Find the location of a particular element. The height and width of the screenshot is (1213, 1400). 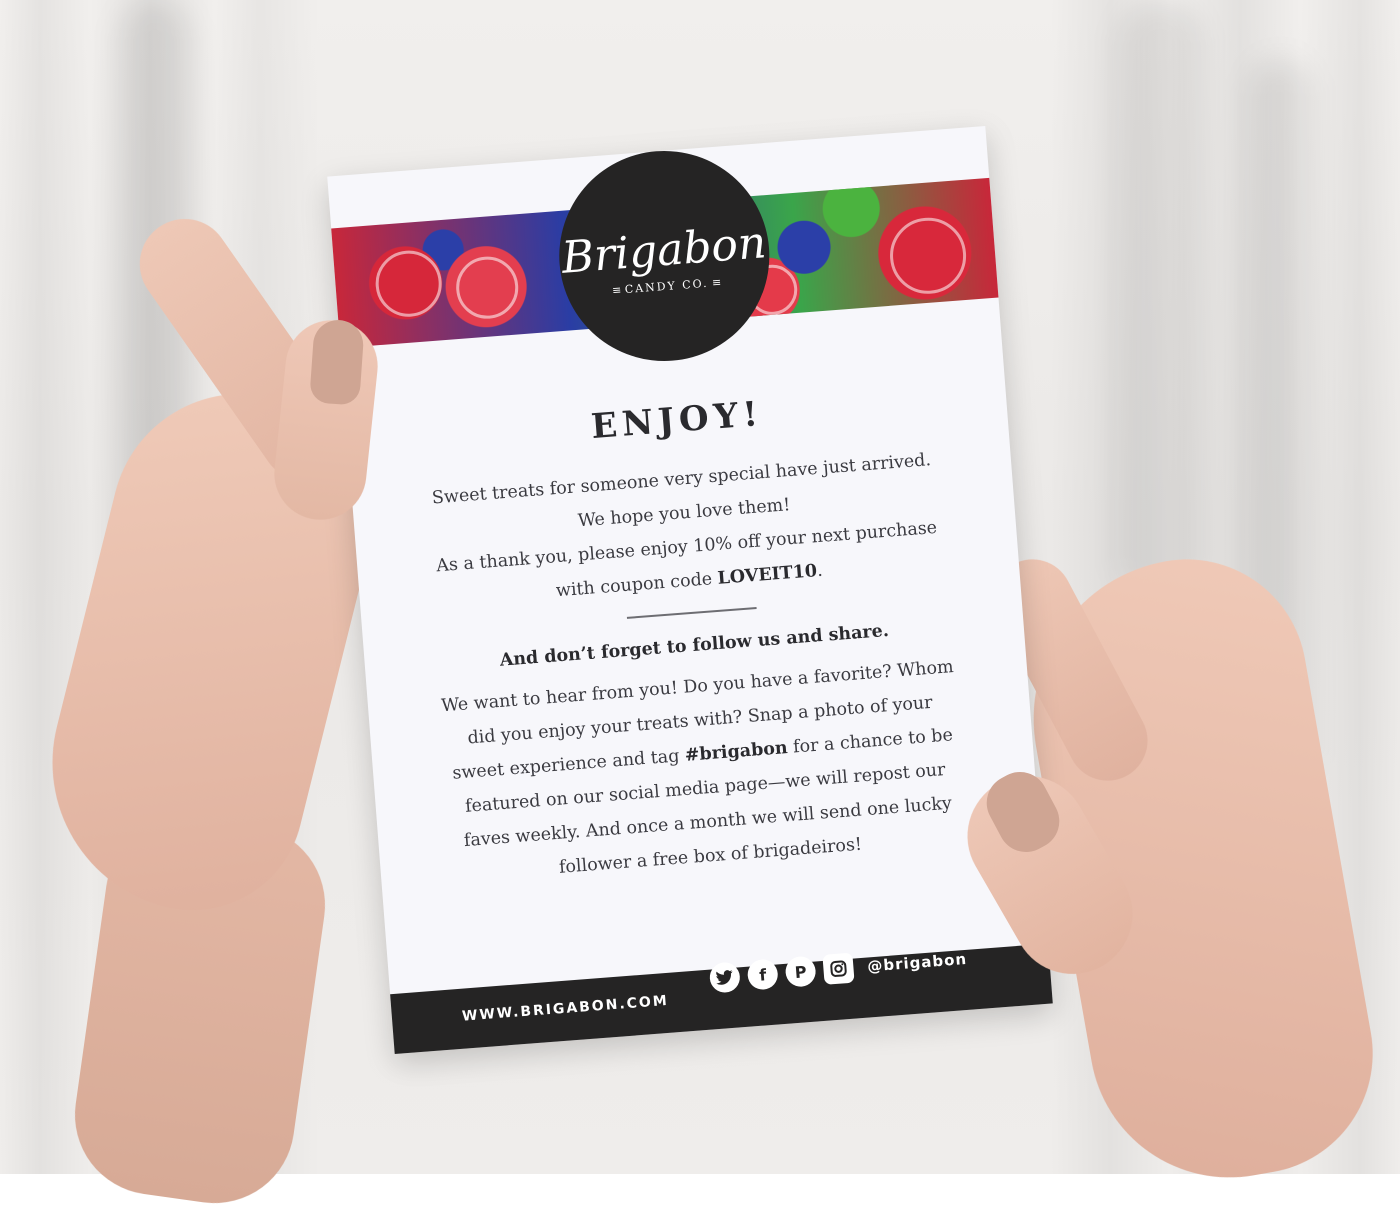

brand-logo: Brigabon CANDY CO. is located at coordinates (664, 256).